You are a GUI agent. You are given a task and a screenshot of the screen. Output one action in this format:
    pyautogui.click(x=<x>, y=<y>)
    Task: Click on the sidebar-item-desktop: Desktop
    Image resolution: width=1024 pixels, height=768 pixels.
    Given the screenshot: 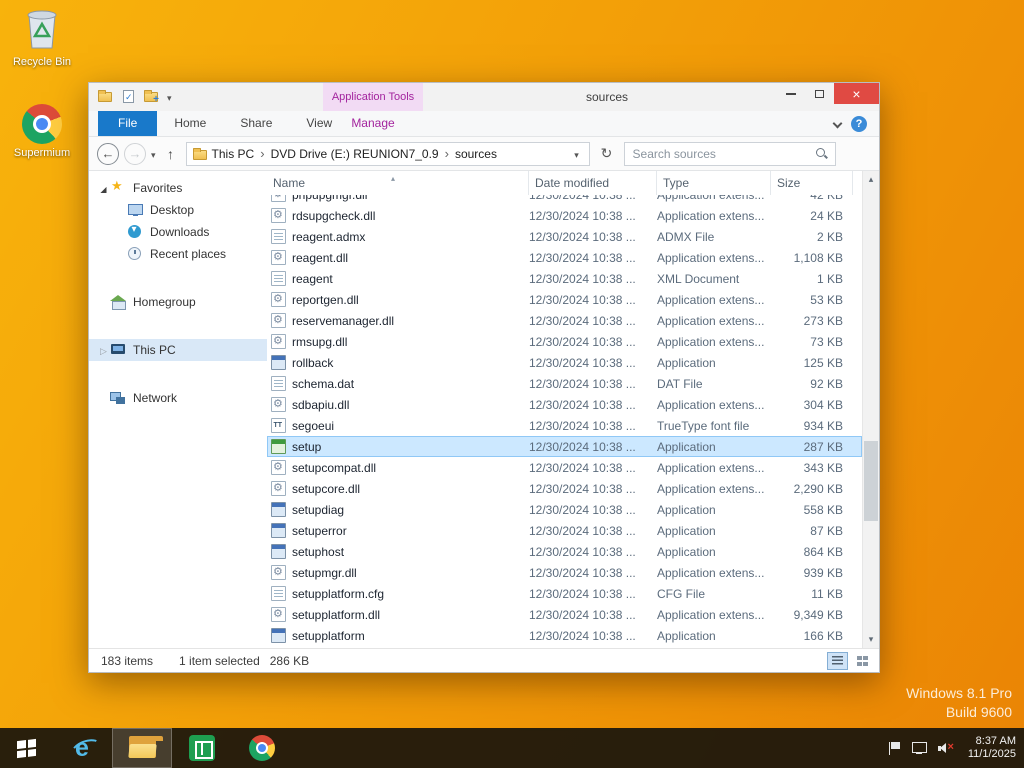 What is the action you would take?
    pyautogui.click(x=178, y=210)
    